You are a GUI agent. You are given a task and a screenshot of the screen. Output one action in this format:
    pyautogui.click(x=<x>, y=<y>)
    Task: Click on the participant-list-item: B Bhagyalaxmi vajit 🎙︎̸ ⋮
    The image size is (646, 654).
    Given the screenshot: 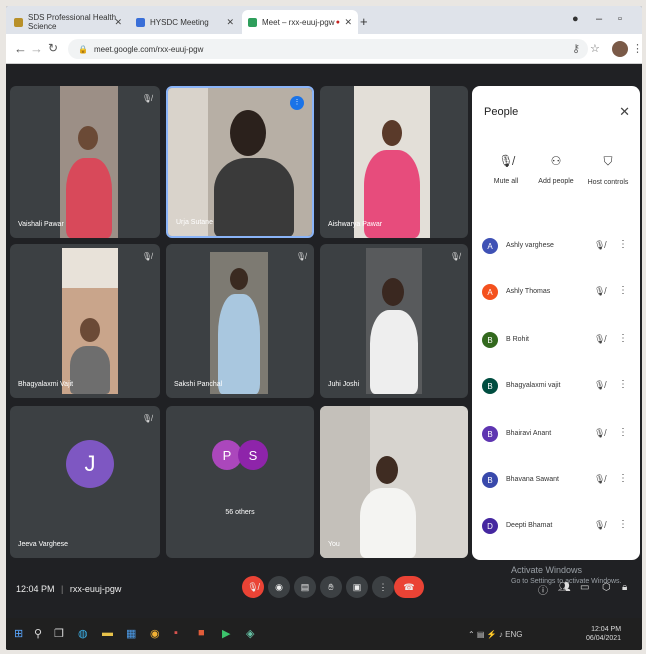 What is the action you would take?
    pyautogui.click(x=557, y=388)
    